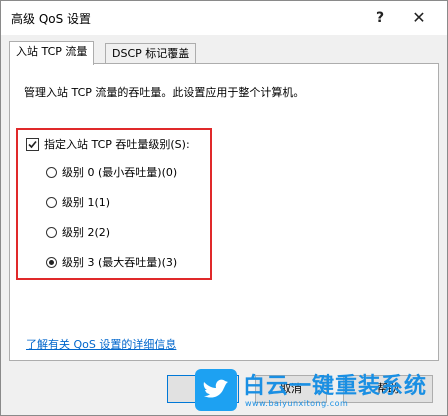 The image size is (448, 416). I want to click on checkbox-checked-icon, so click(32, 144).